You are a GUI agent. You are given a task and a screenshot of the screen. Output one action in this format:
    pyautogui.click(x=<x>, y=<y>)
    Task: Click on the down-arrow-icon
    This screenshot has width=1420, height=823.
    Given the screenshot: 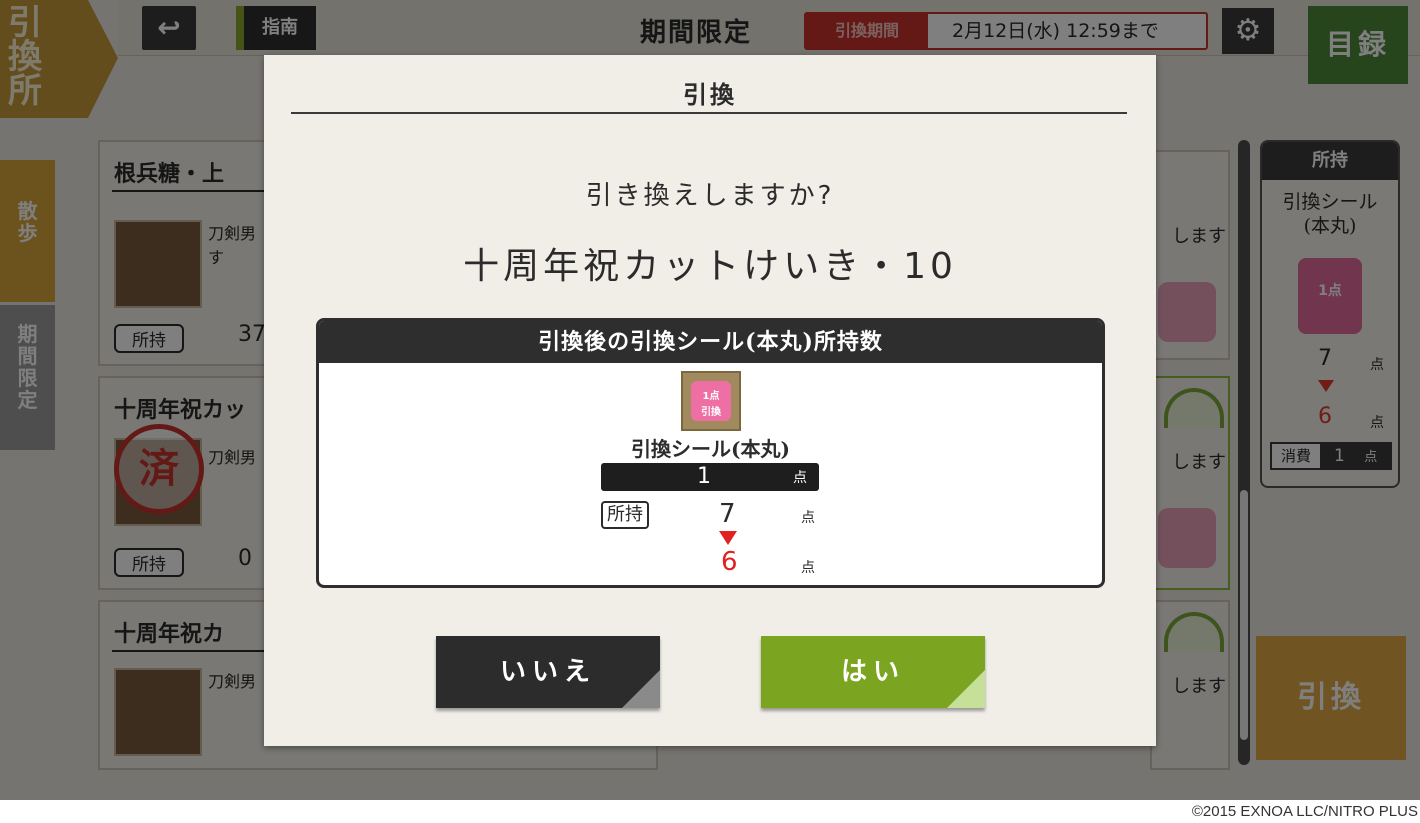 What is the action you would take?
    pyautogui.click(x=728, y=538)
    